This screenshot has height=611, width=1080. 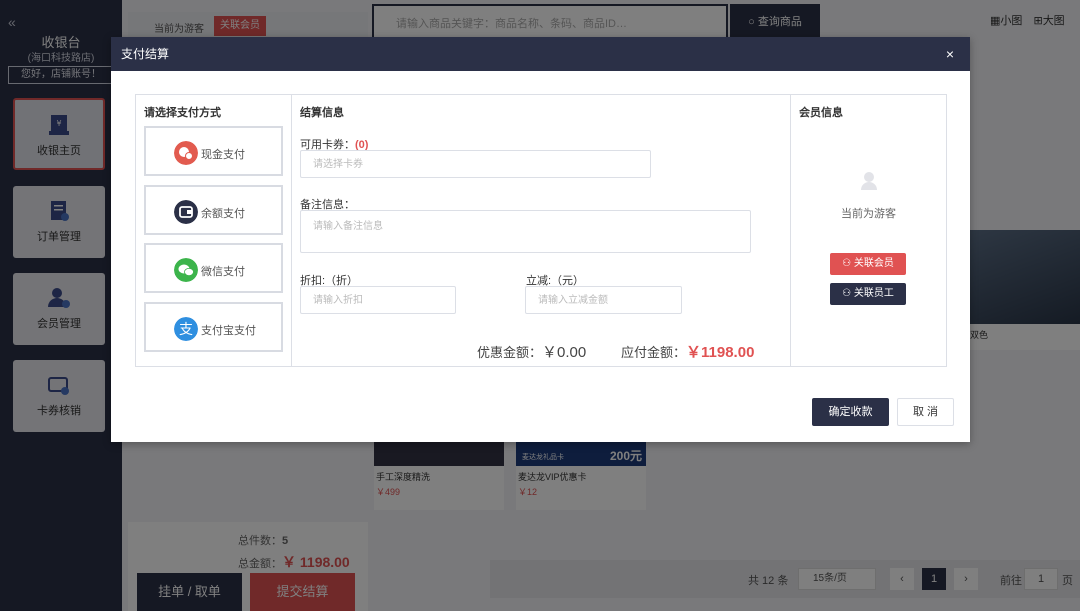 I want to click on pay-option-alipay: 支 支付宝支付, so click(x=213, y=327).